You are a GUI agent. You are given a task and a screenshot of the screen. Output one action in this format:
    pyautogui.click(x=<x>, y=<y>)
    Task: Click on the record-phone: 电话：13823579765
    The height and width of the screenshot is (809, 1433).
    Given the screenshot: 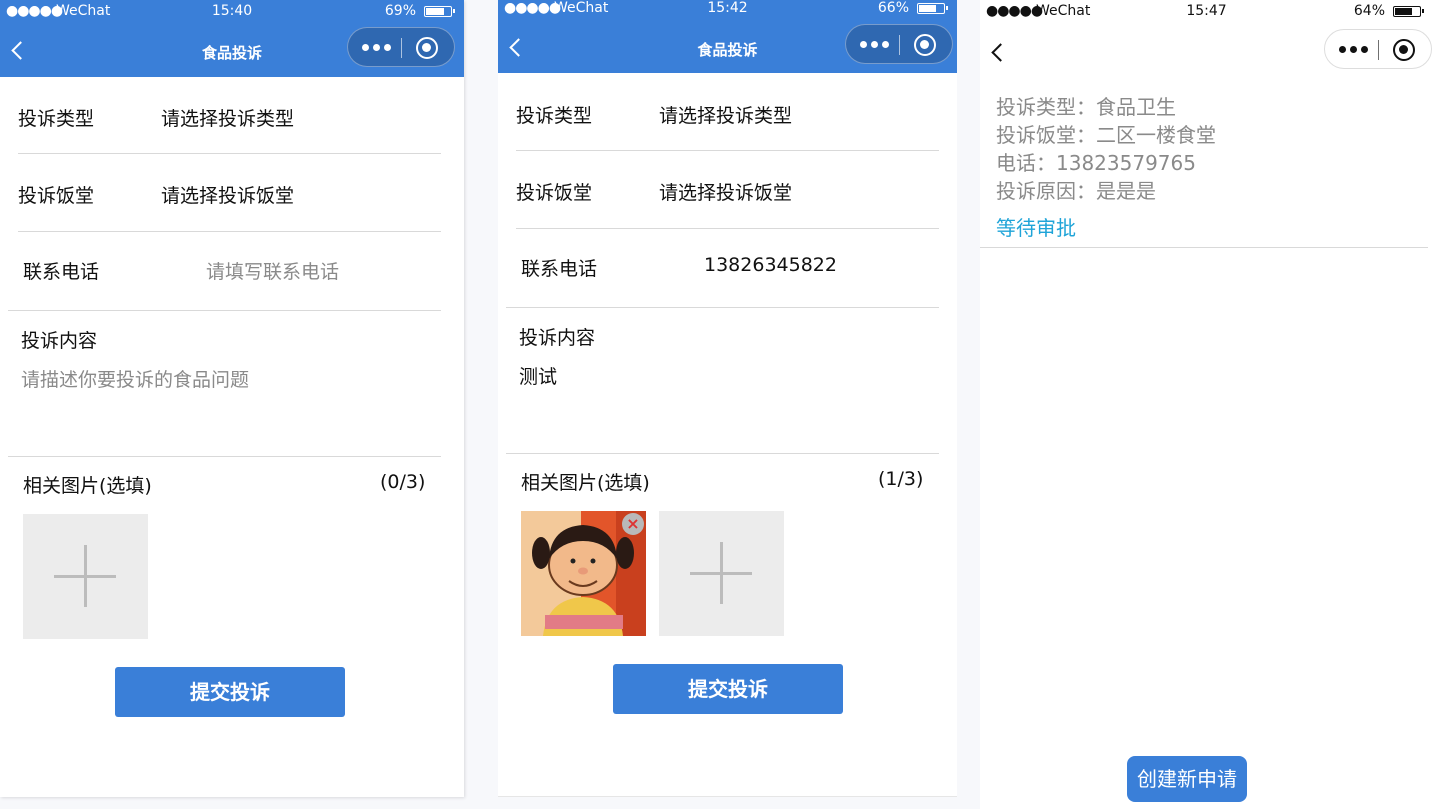 What is the action you would take?
    pyautogui.click(x=1096, y=163)
    